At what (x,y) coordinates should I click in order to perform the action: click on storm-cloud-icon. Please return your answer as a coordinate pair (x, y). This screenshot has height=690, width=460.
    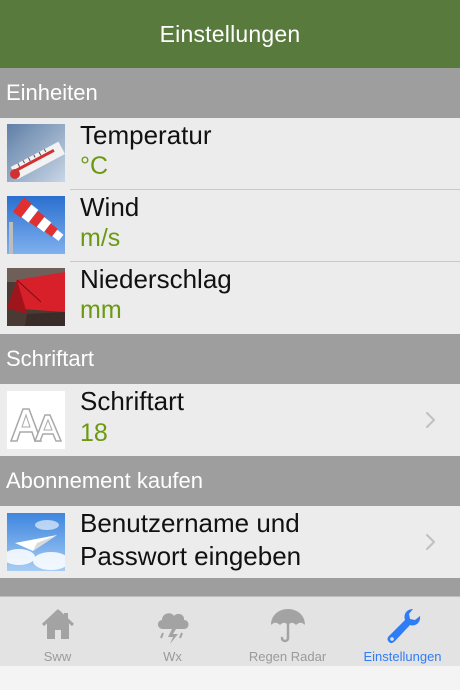
    Looking at the image, I should click on (172, 628).